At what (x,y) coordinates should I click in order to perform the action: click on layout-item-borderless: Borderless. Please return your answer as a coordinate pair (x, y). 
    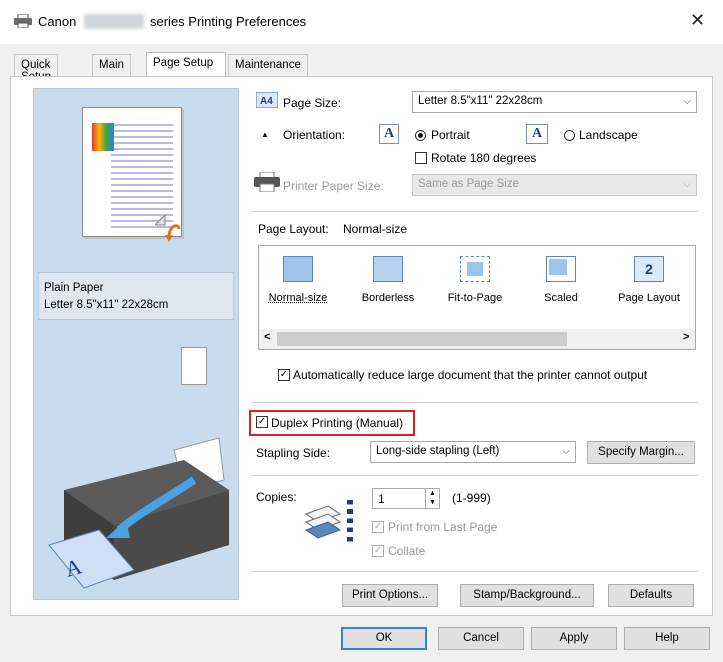
    Looking at the image, I should click on (388, 280).